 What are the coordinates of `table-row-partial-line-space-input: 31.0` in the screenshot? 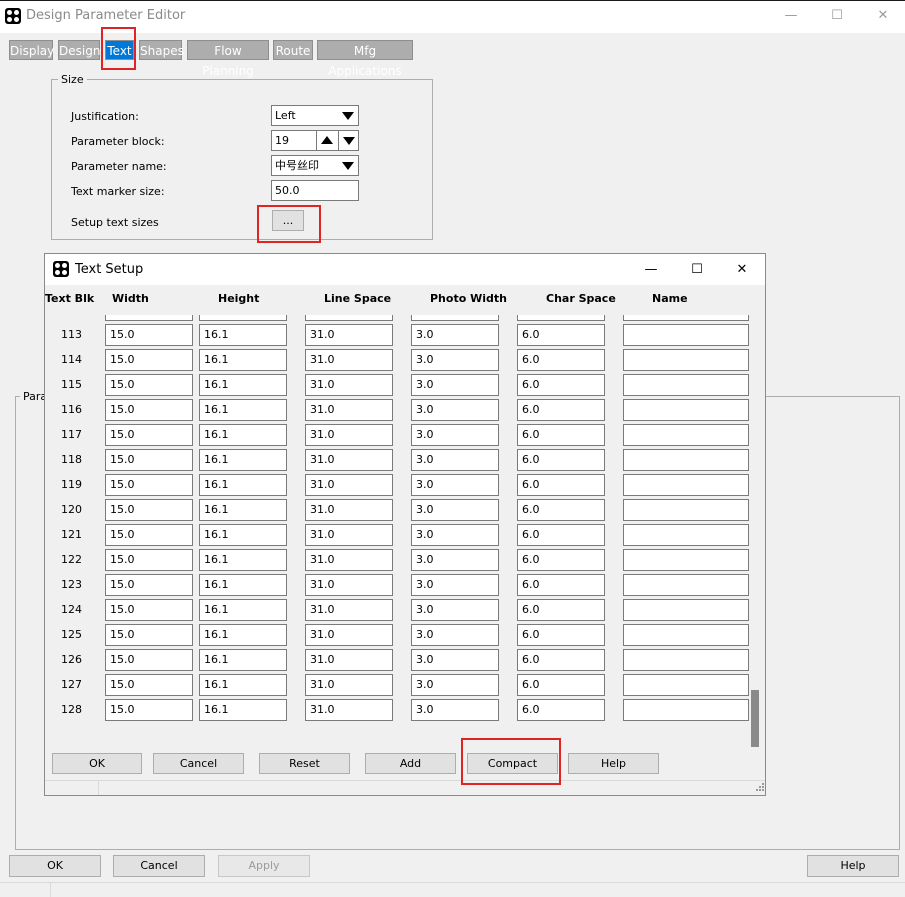 It's located at (349, 318).